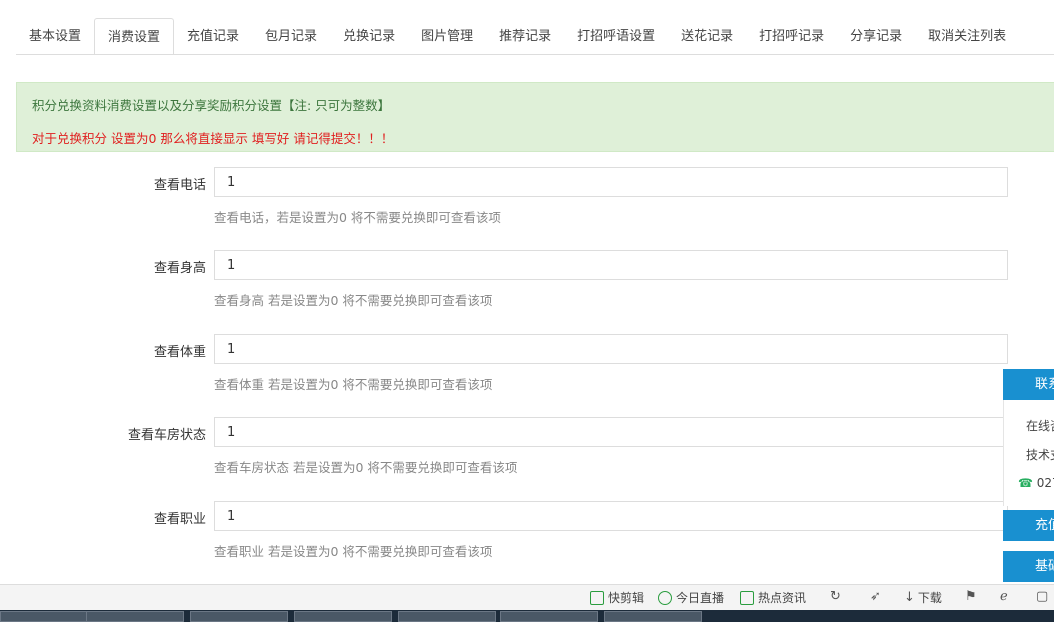 The width and height of the screenshot is (1054, 622). I want to click on download-icon: ↓, so click(909, 597).